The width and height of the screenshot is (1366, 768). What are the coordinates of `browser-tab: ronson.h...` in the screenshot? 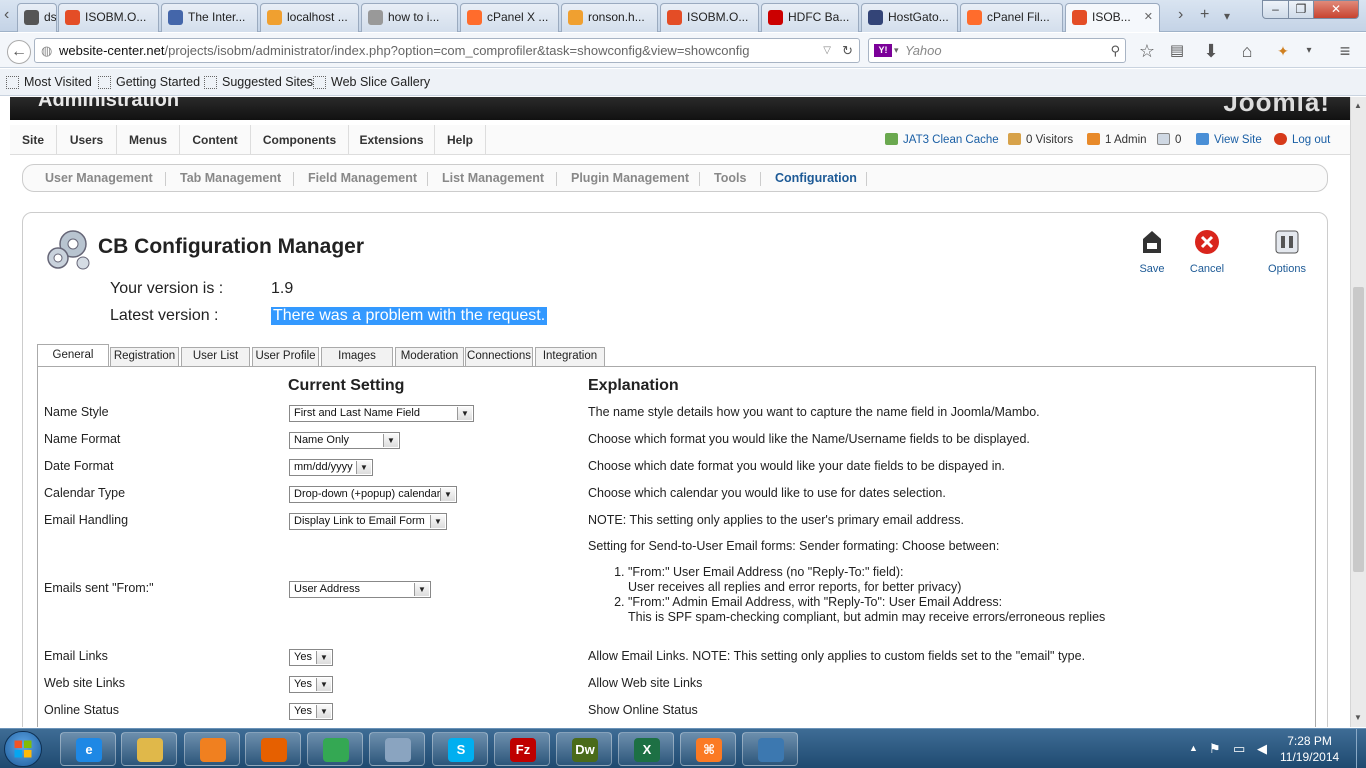 It's located at (609, 17).